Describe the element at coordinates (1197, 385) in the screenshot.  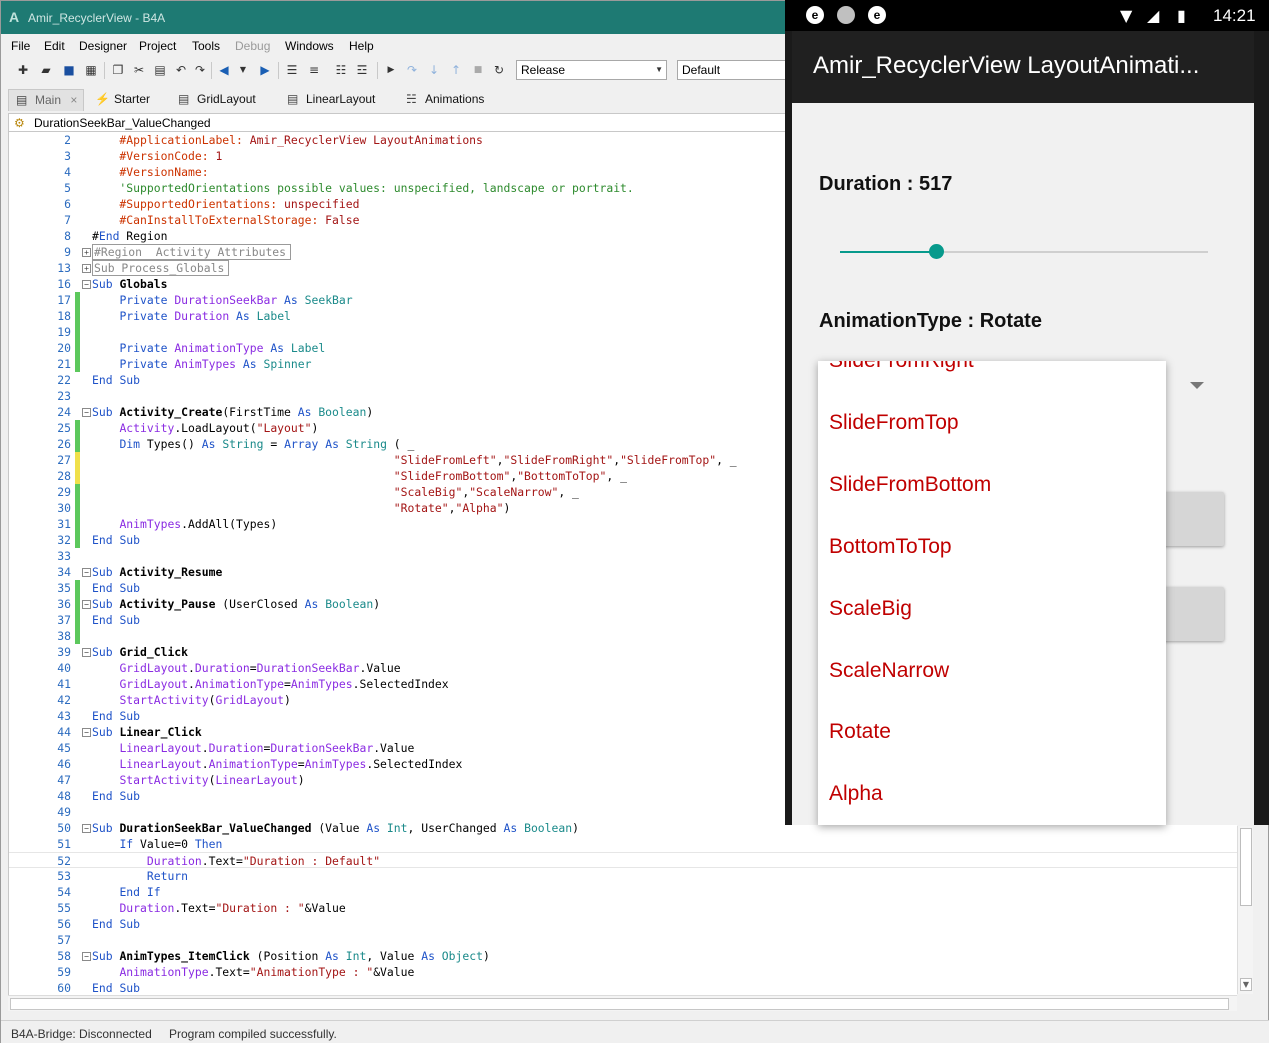
I see `spinner-arrow-icon` at that location.